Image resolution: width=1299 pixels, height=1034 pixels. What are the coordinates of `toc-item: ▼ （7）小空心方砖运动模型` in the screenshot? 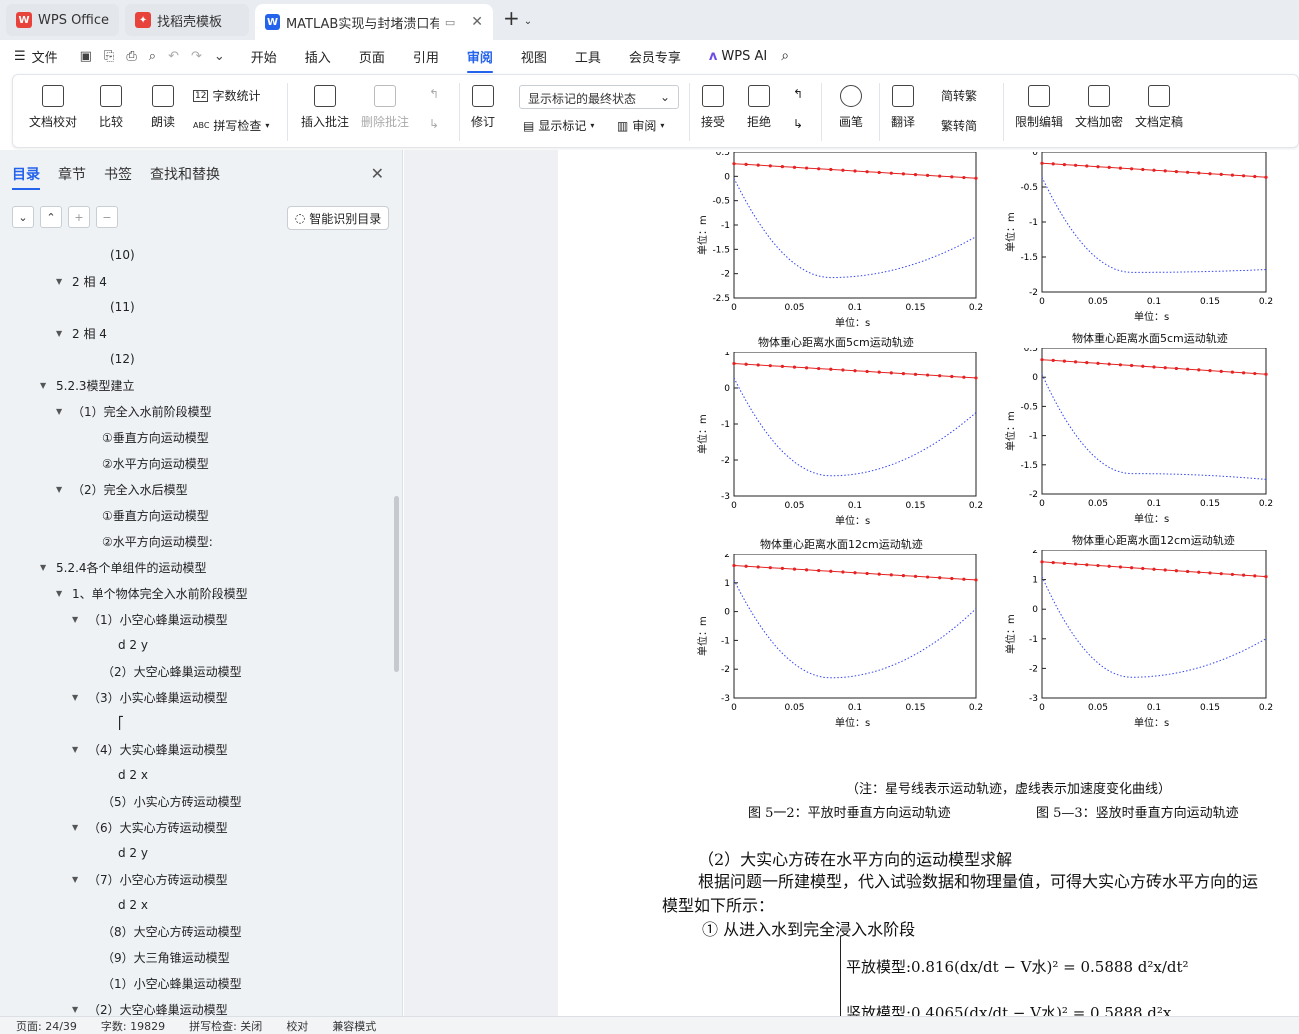 It's located at (197, 879).